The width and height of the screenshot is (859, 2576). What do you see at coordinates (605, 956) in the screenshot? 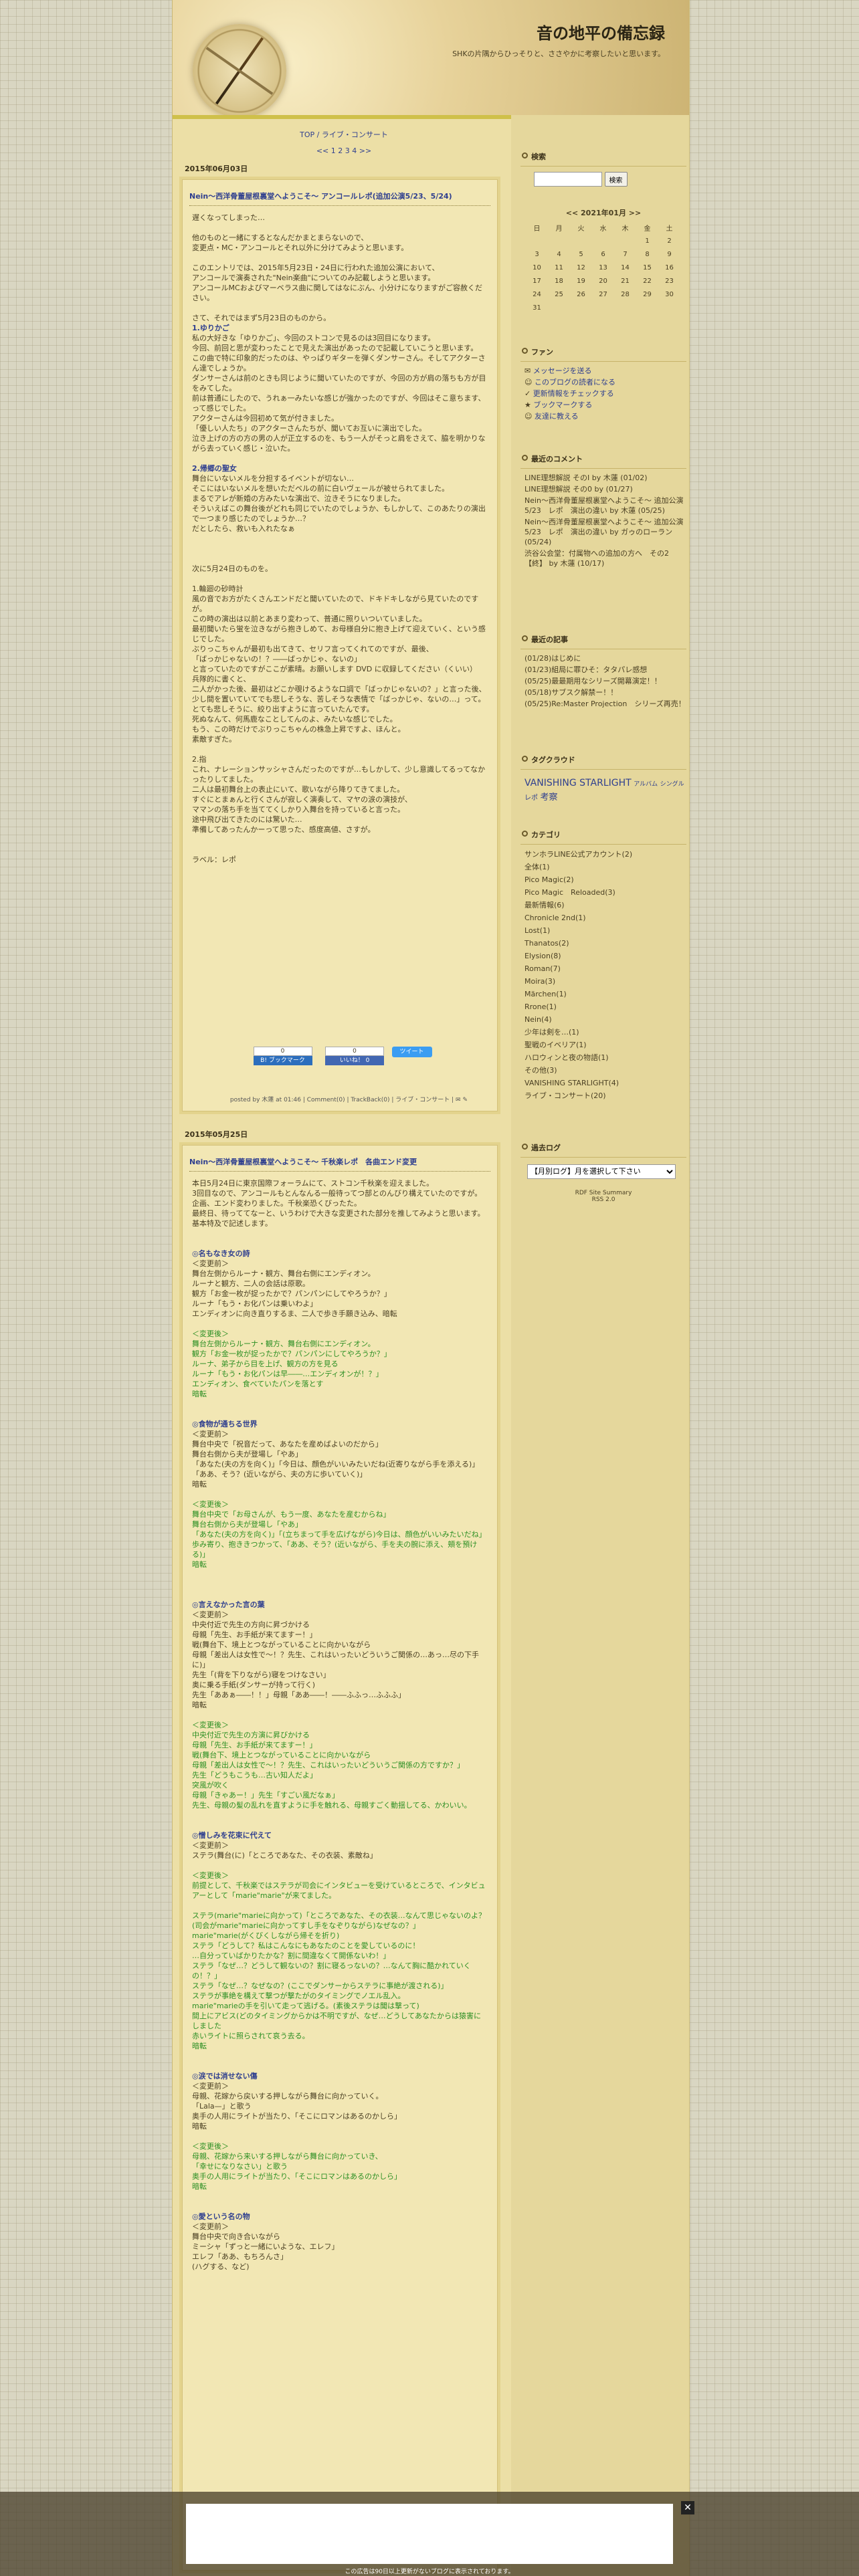
I see `category-item: Elysion(8)` at bounding box center [605, 956].